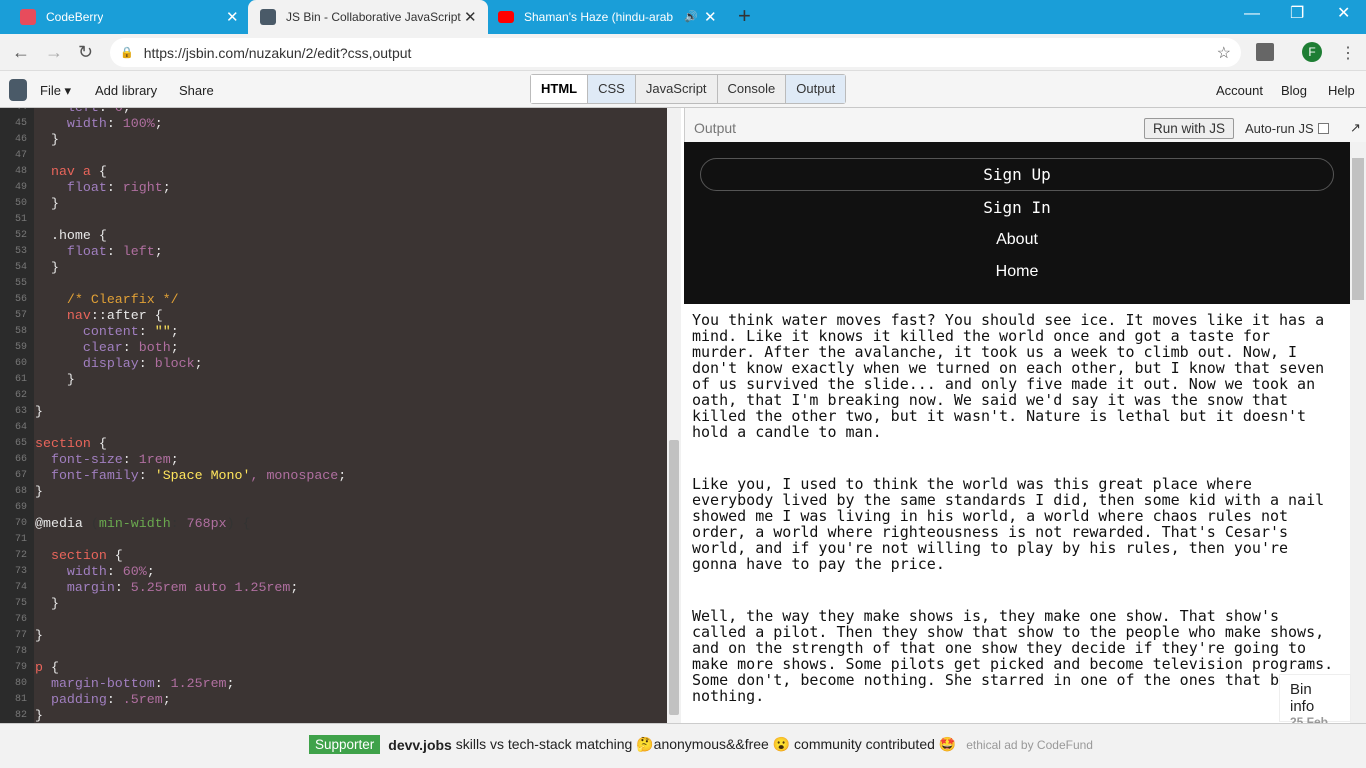  Describe the element at coordinates (20, 379) in the screenshot. I see `line-number: 61` at that location.